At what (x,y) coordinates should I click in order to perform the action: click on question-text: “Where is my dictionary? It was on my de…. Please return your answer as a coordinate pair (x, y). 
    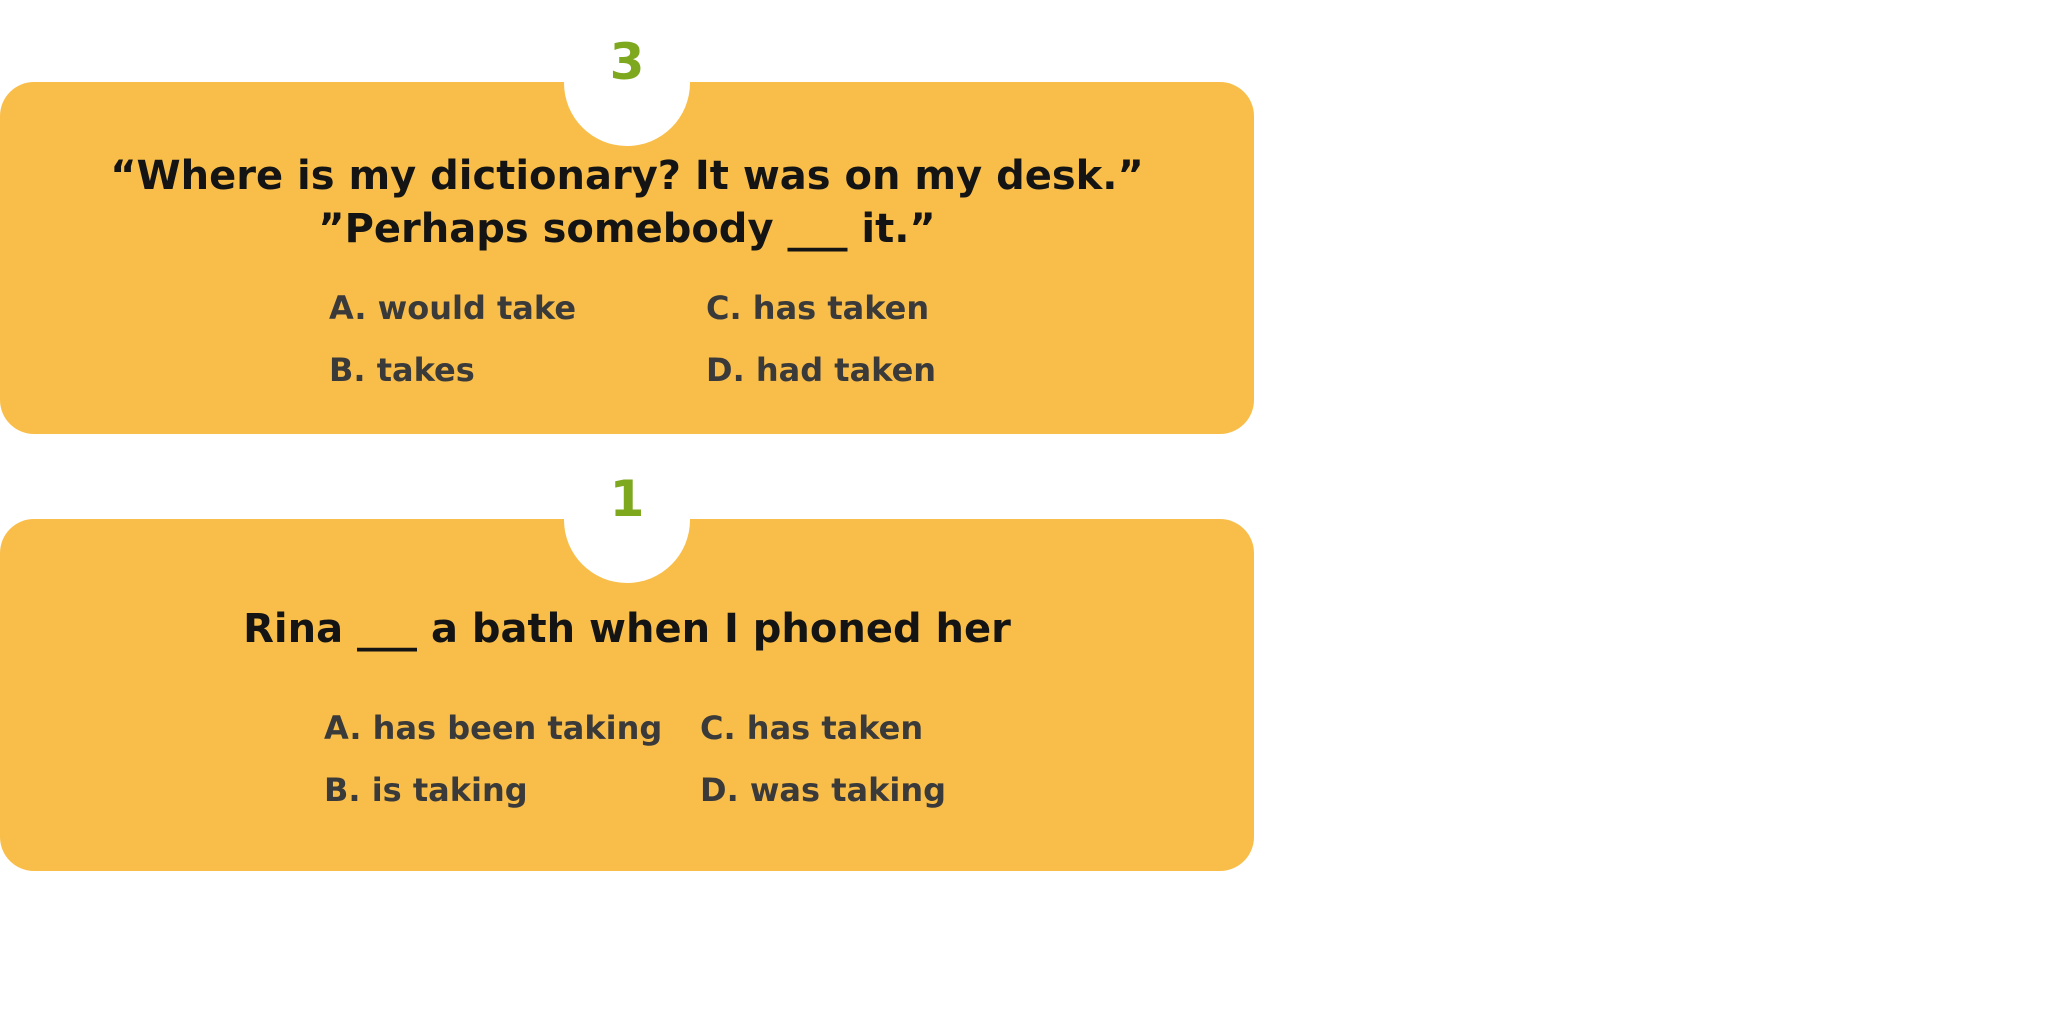
    Looking at the image, I should click on (627, 203).